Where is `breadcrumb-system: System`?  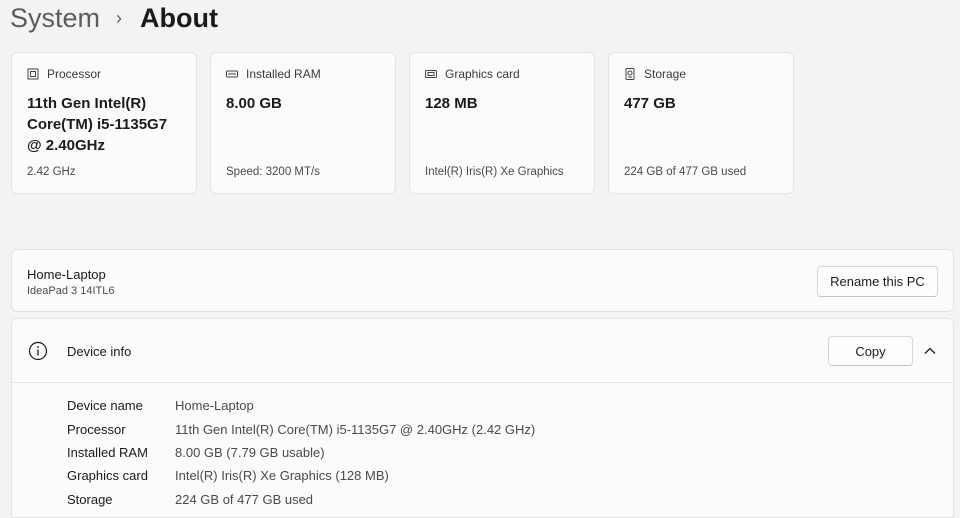
breadcrumb-system: System is located at coordinates (55, 18).